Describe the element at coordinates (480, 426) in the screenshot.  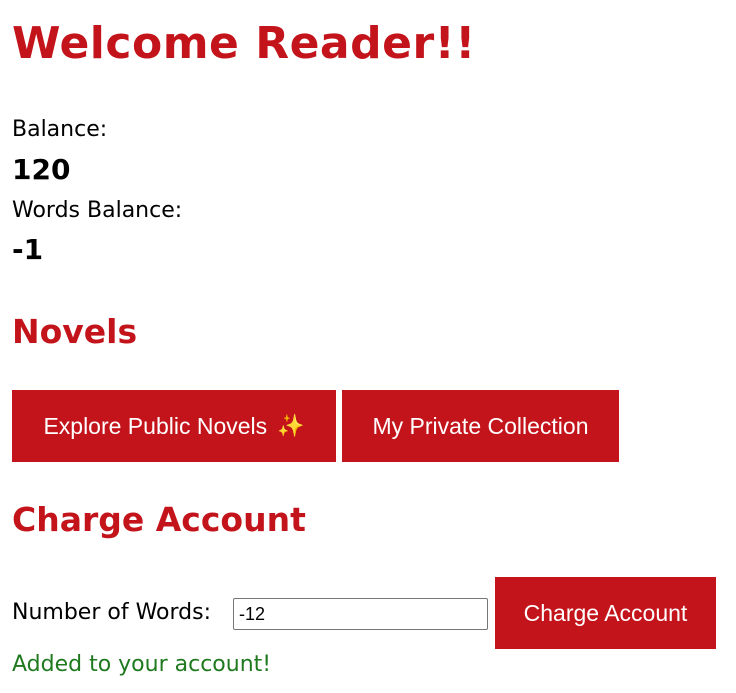
I see `my-private-collection-button: My Private Collection` at that location.